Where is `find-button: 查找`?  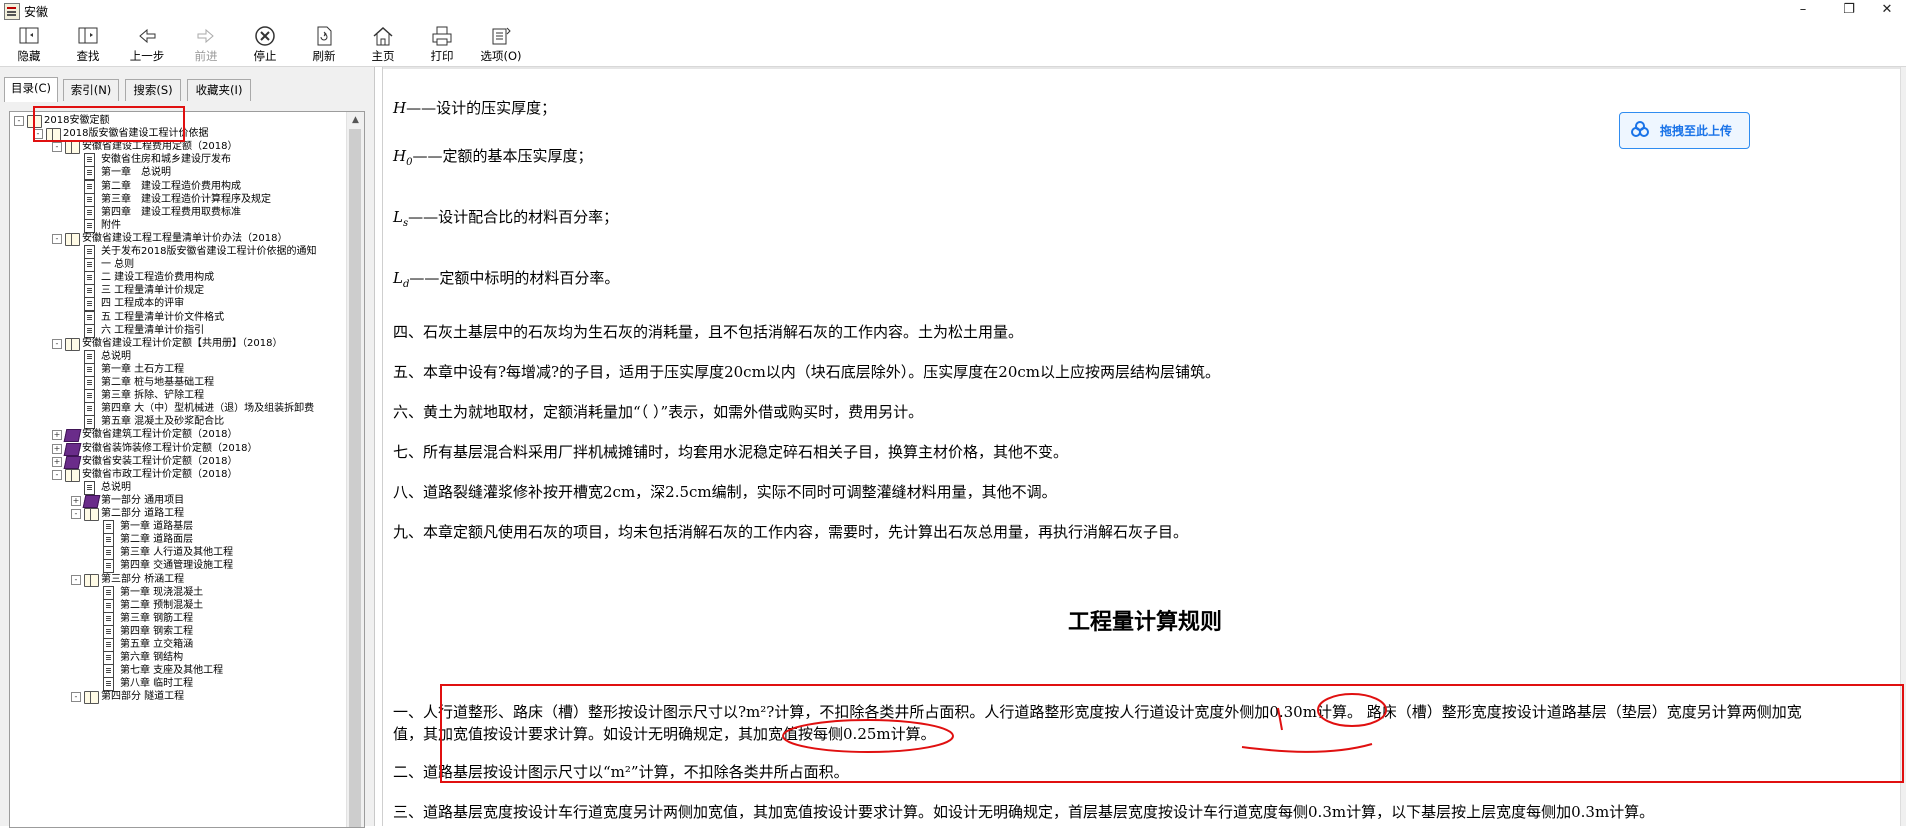
find-button: 查找 is located at coordinates (88, 44).